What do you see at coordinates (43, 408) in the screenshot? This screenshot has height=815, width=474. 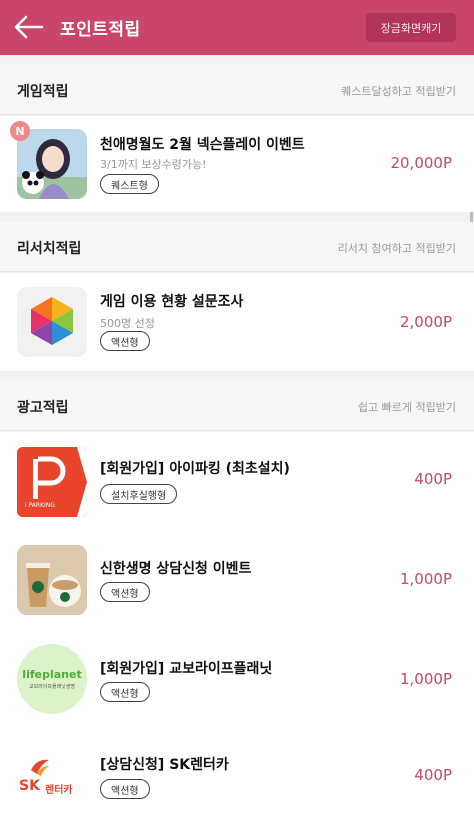 I see `section-title: 광고적립` at bounding box center [43, 408].